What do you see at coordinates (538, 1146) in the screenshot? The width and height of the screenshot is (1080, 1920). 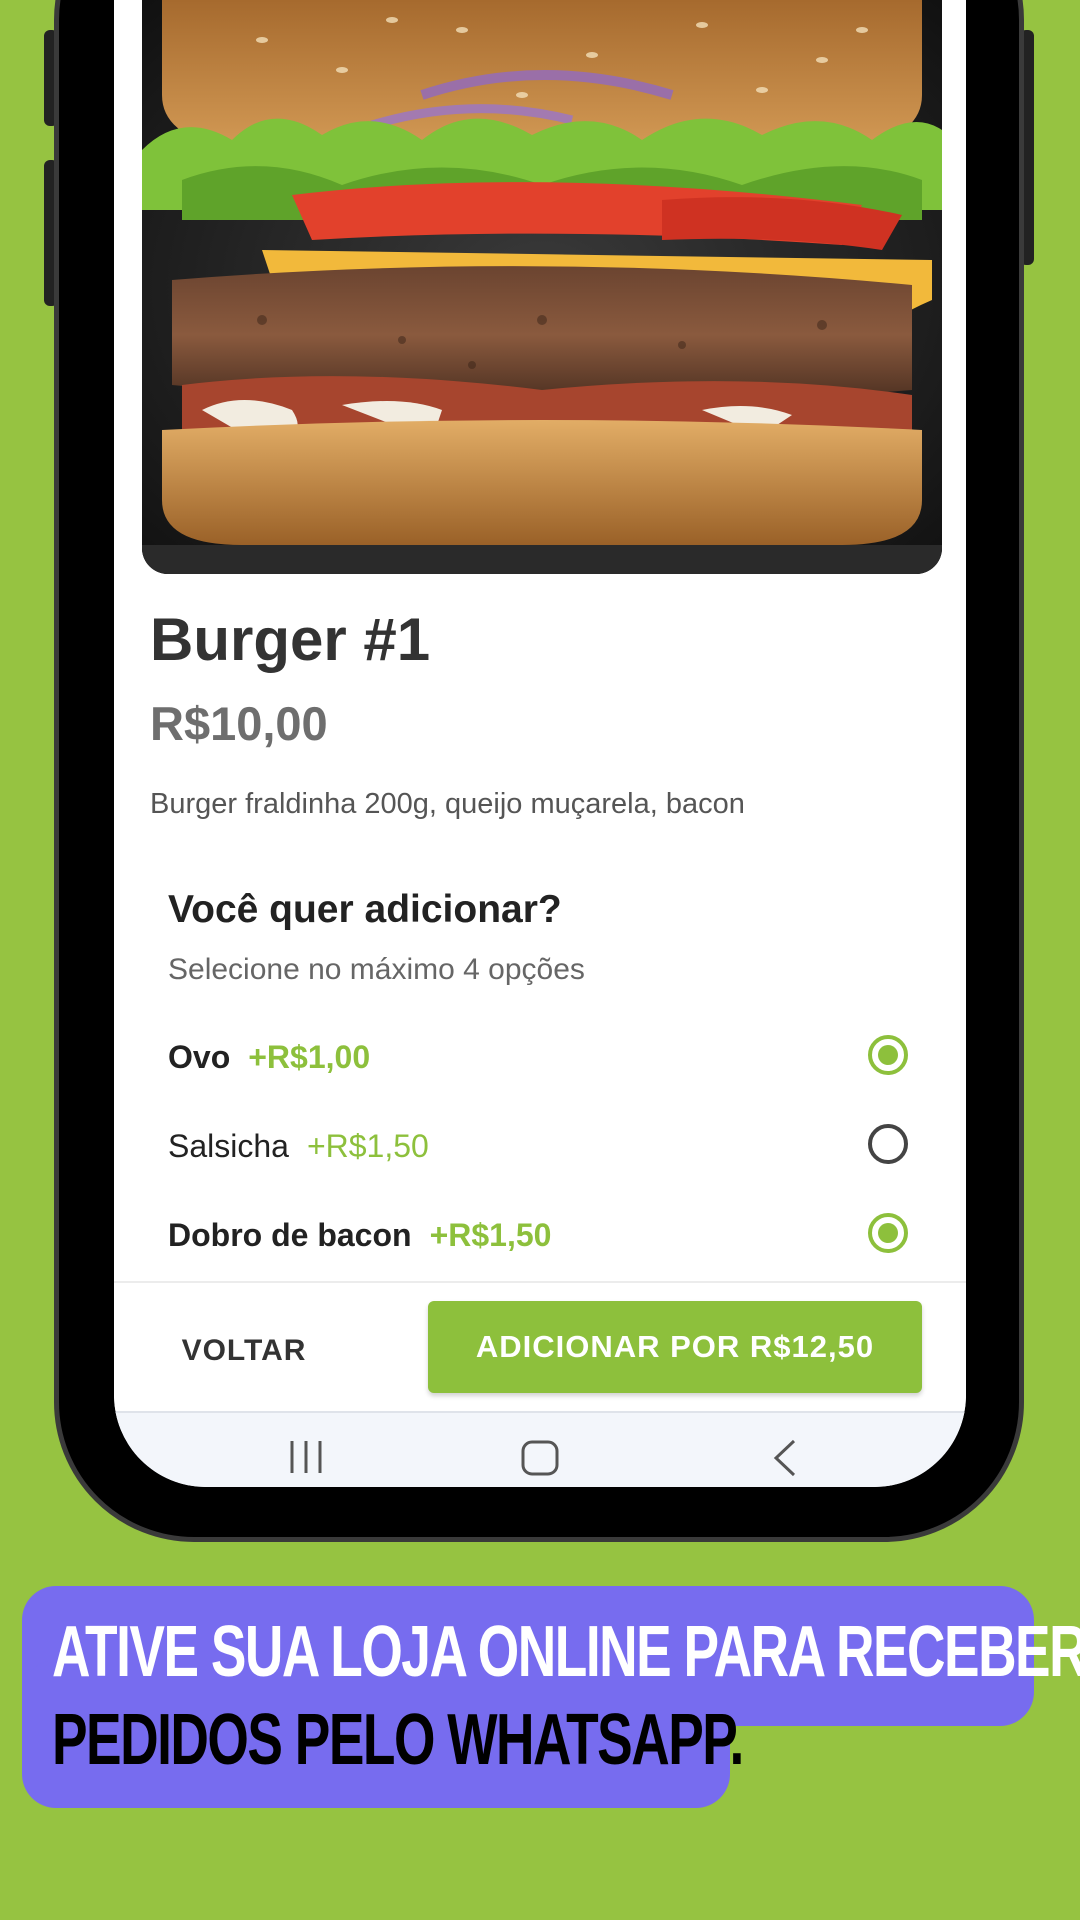 I see `addon-option-salsicha: Salsicha +R$1,50` at bounding box center [538, 1146].